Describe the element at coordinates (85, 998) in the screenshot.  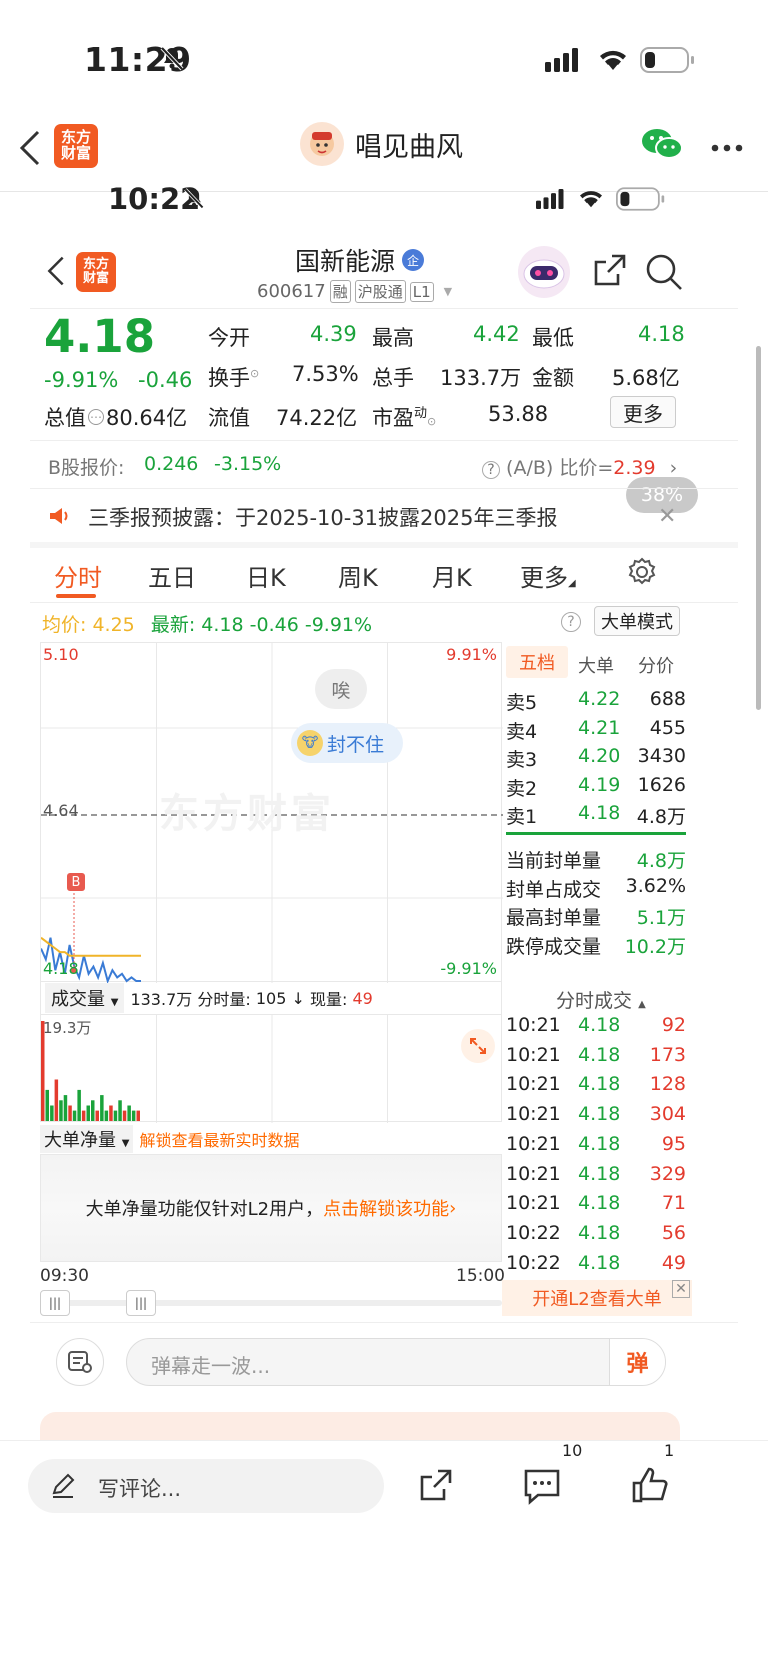
I see `volume-select: 成交量 ▼` at that location.